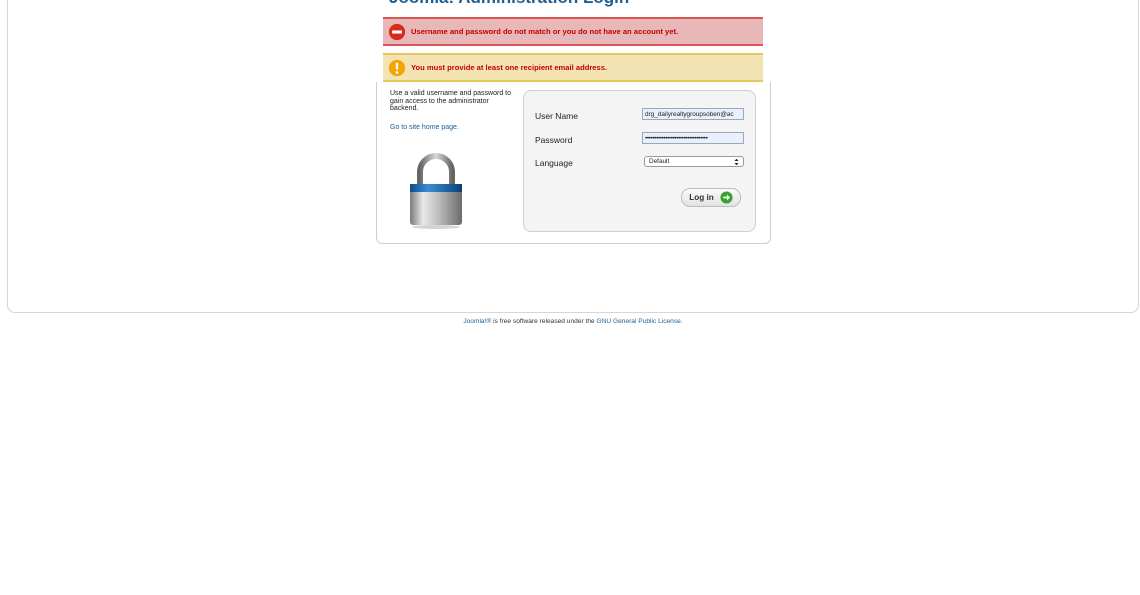 The image size is (1140, 595). I want to click on chevron-updown-icon, so click(736, 161).